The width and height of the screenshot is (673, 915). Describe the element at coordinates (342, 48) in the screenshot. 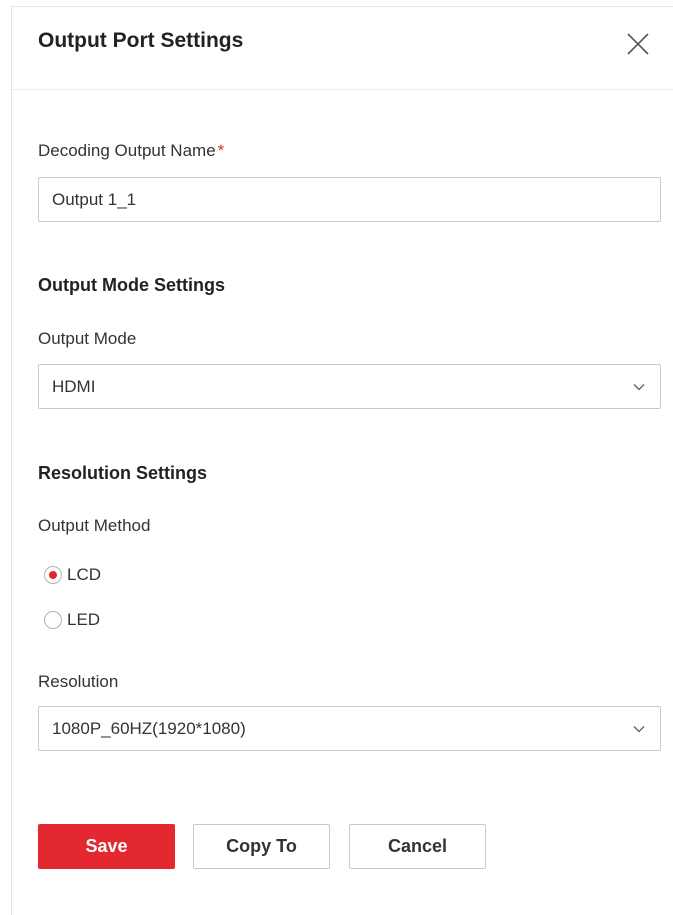

I see `dialog-header: Output Port Settings` at that location.